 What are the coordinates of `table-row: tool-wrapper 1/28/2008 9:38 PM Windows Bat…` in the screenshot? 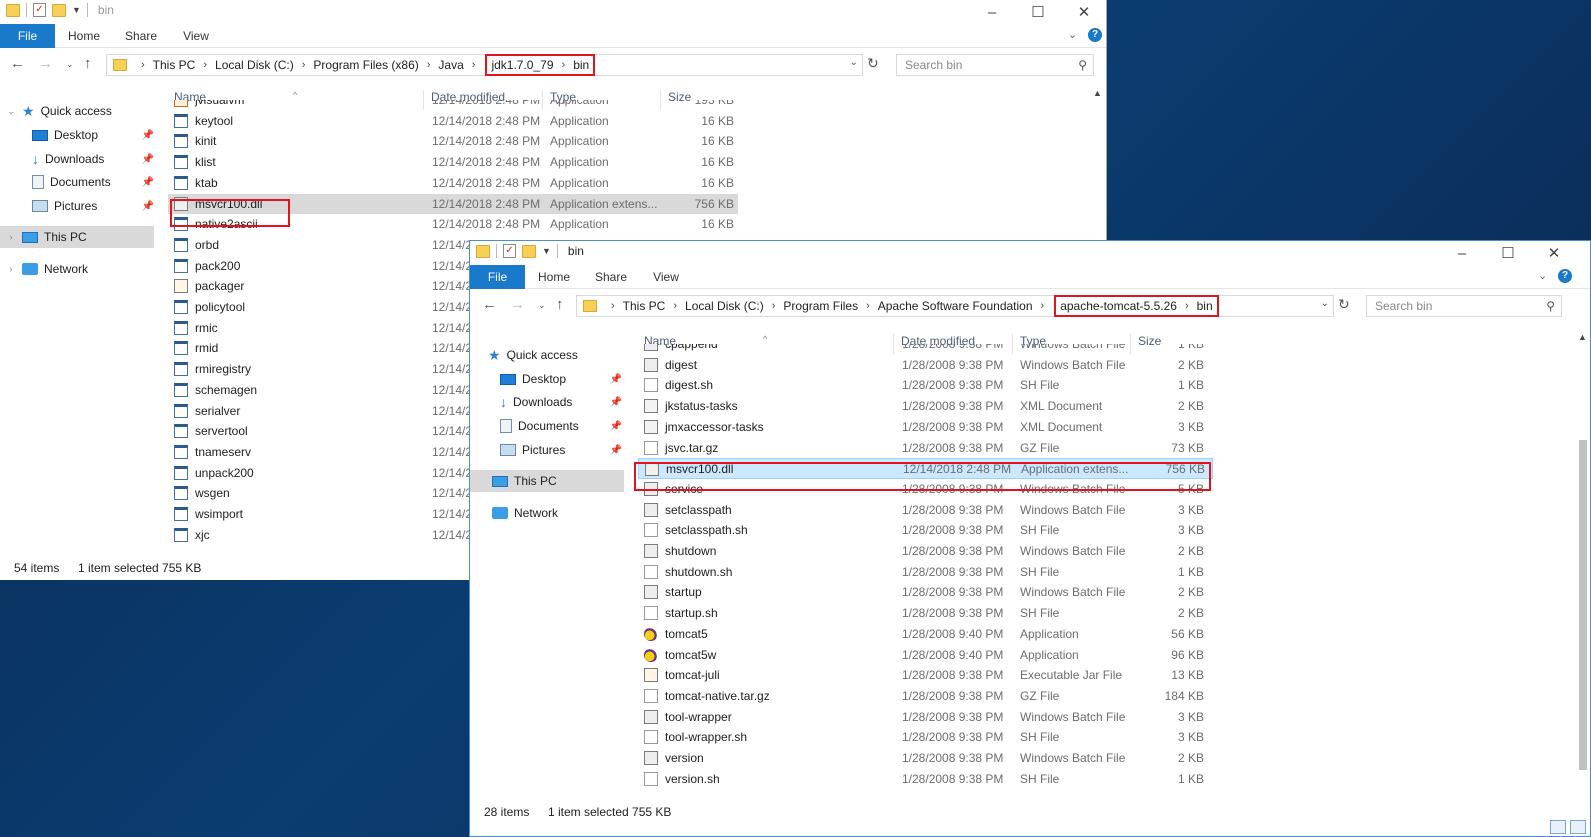 It's located at (925, 717).